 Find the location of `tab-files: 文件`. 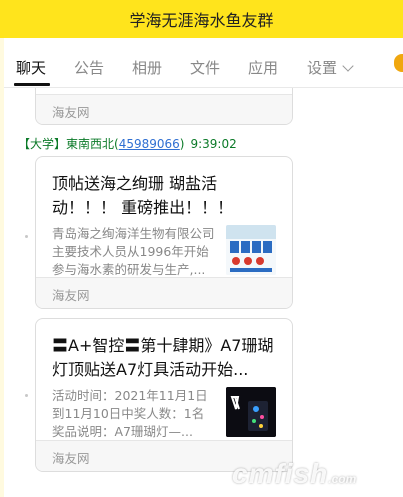

tab-files: 文件 is located at coordinates (205, 67).